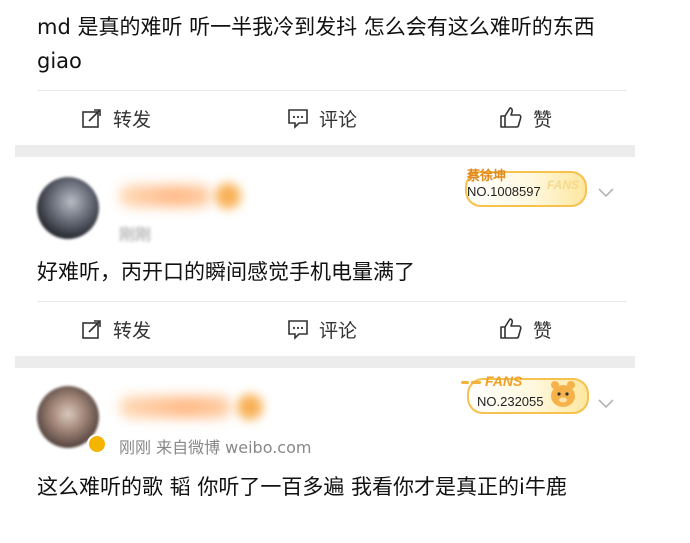 Image resolution: width=690 pixels, height=543 pixels. Describe the element at coordinates (316, 44) in the screenshot. I see `comment-text: md 是真的难听 听一半我冷到发抖 怎么会有这么难听的东西 giao` at that location.